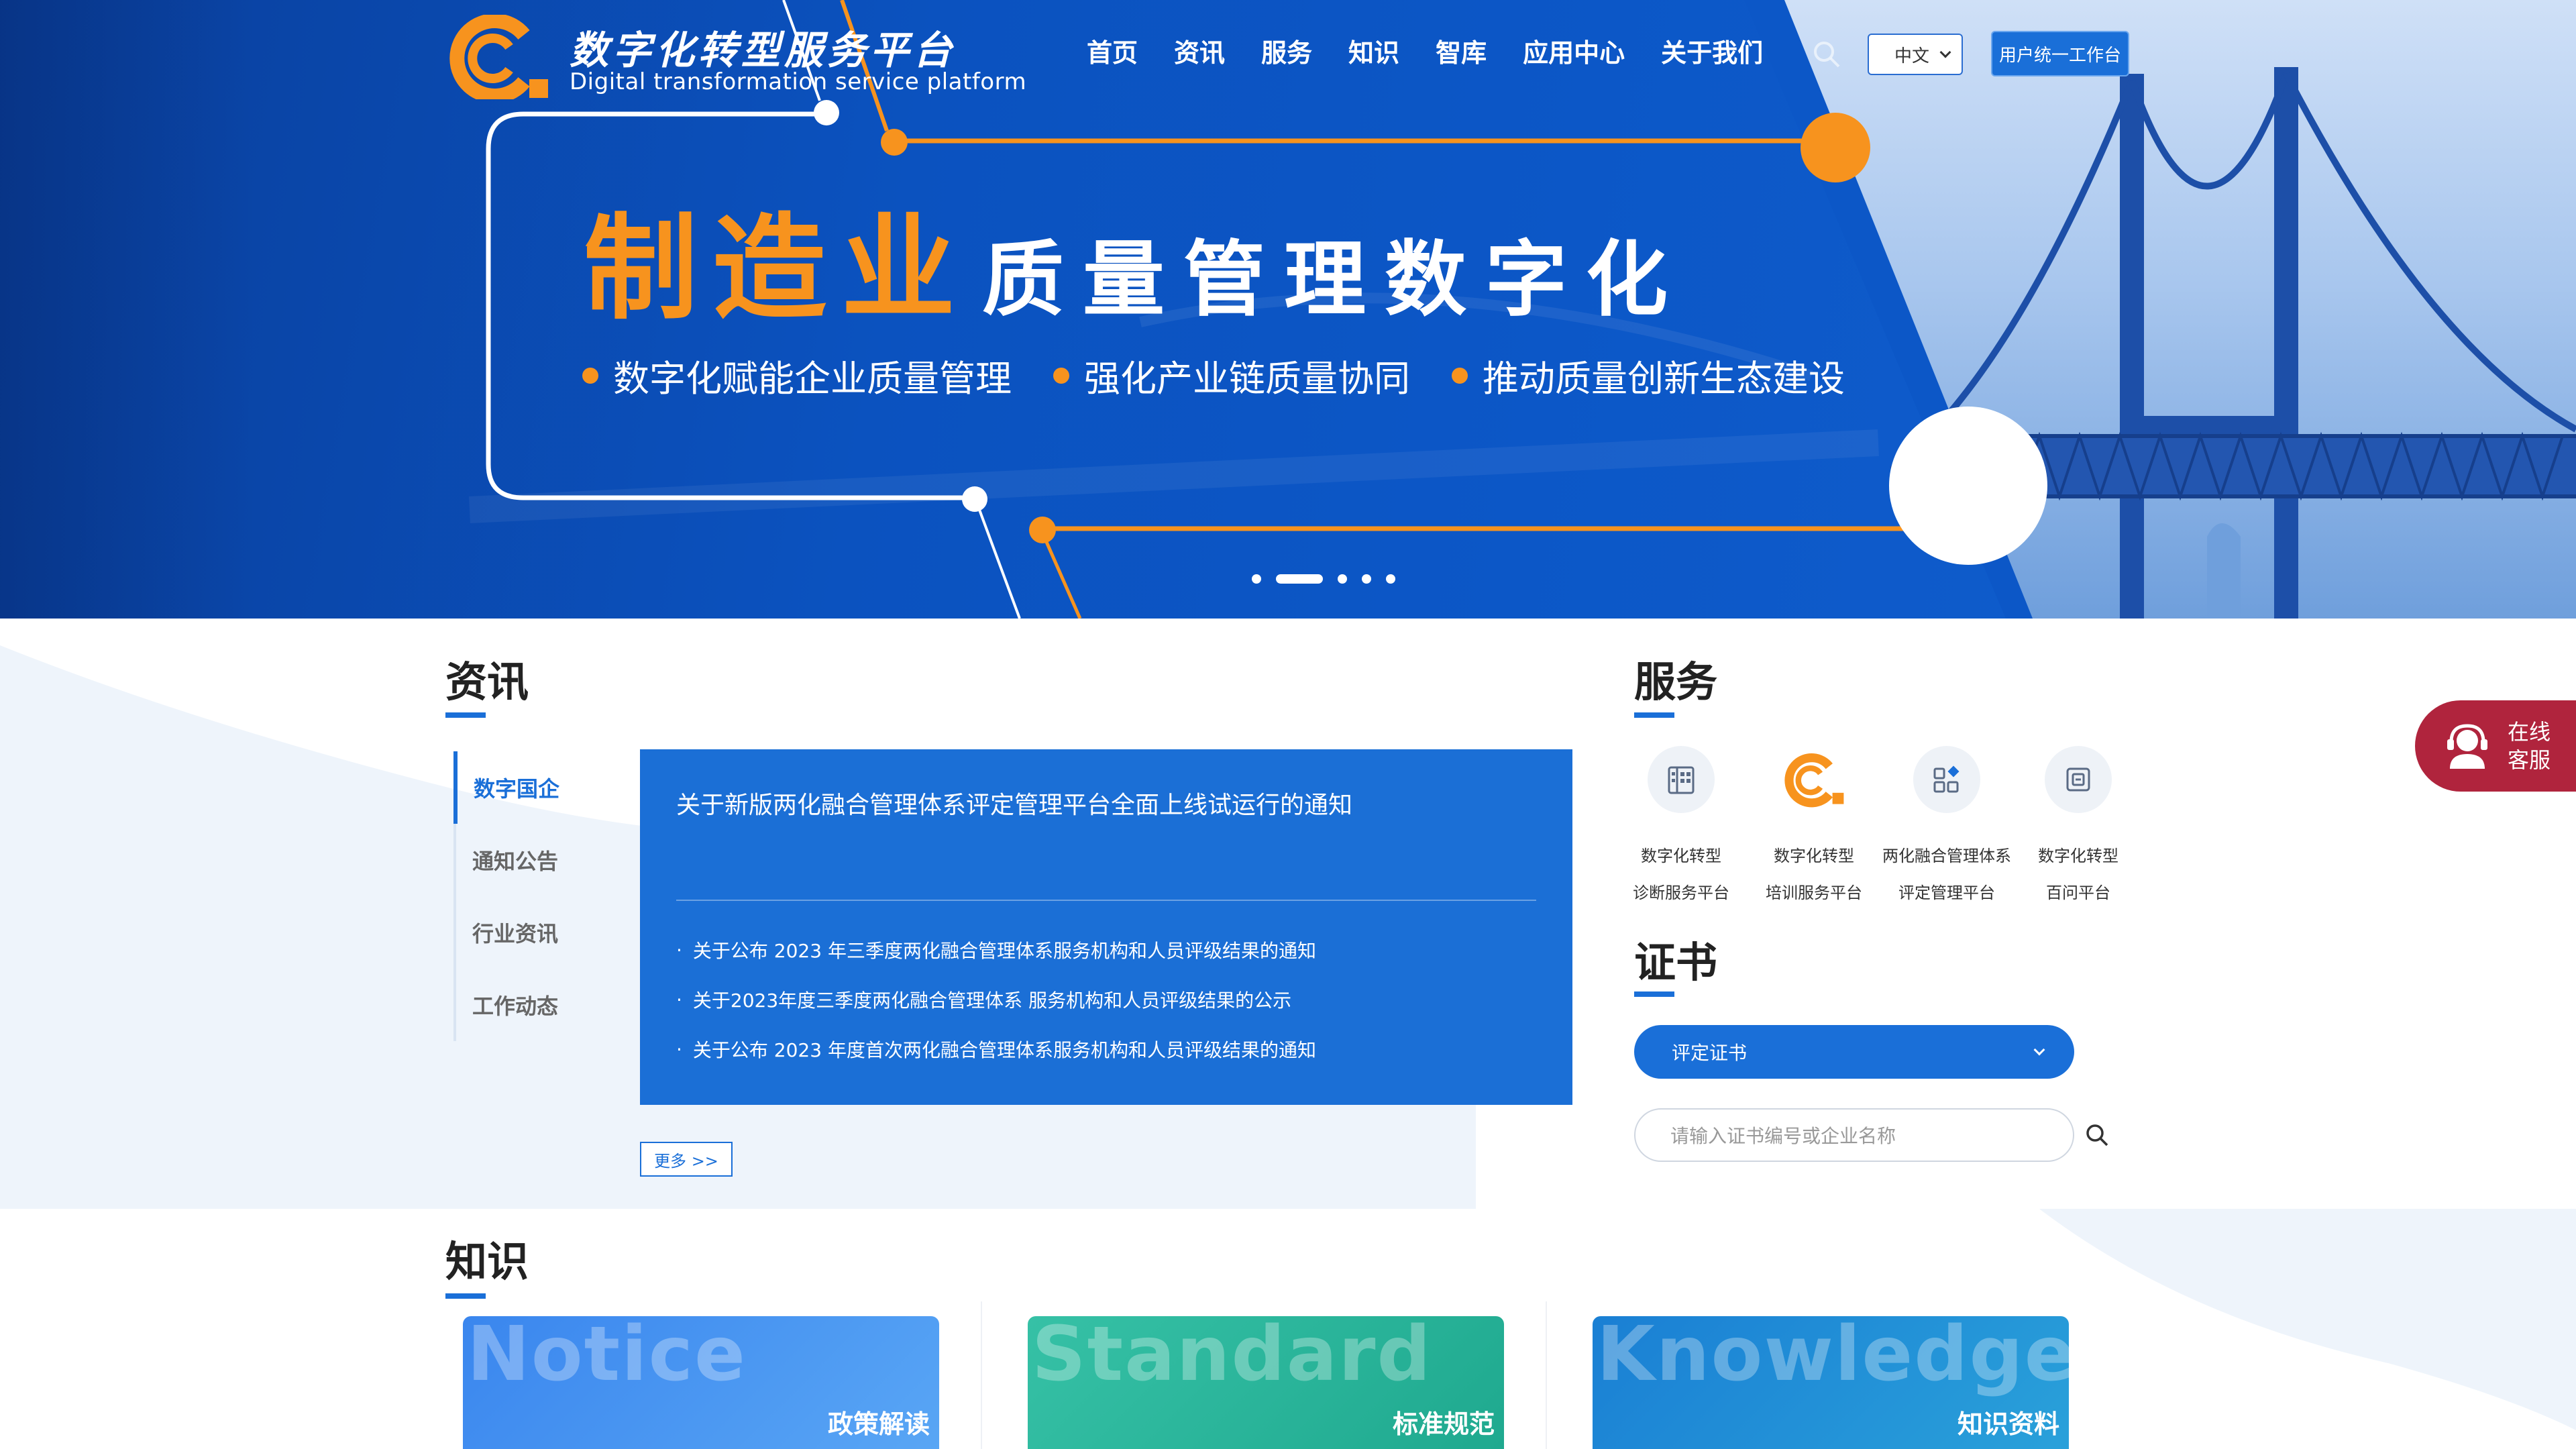 The height and width of the screenshot is (1449, 2576). I want to click on banner-bullets: 数字化赋能企业质量管理 强化产业链质量协同 推动质量创新生态建设, so click(1234, 375).